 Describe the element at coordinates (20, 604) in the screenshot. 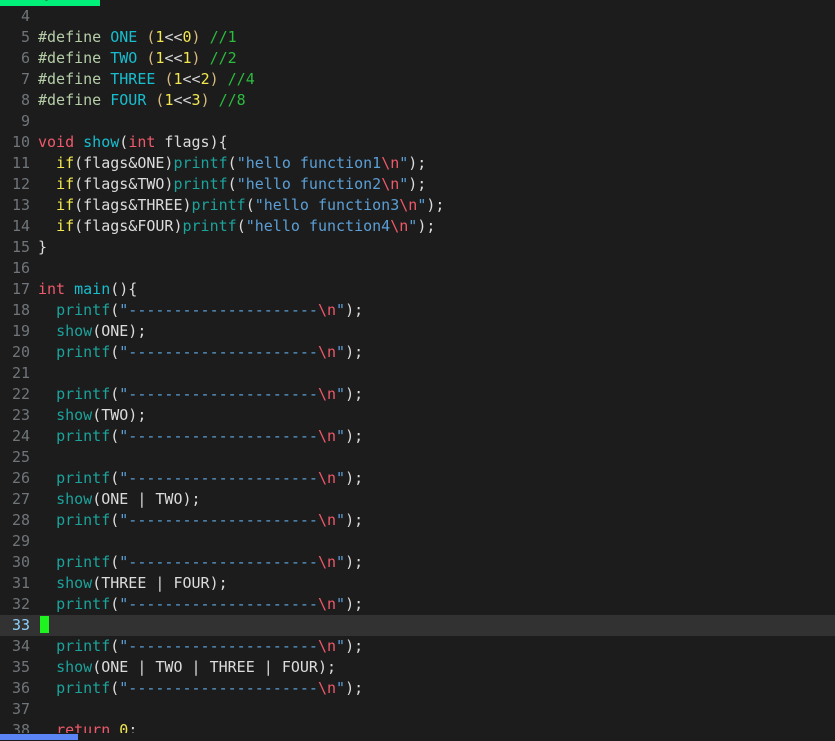

I see `line-number: 32` at that location.